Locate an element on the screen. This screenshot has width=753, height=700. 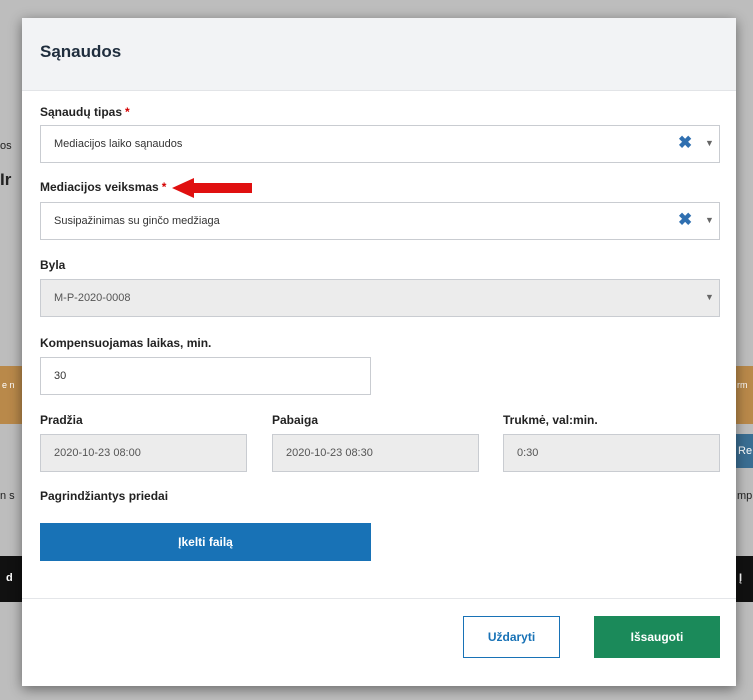
mediation-action-select: Susipažinimas su ginčo medžiaga ✖ ▼ is located at coordinates (380, 221).